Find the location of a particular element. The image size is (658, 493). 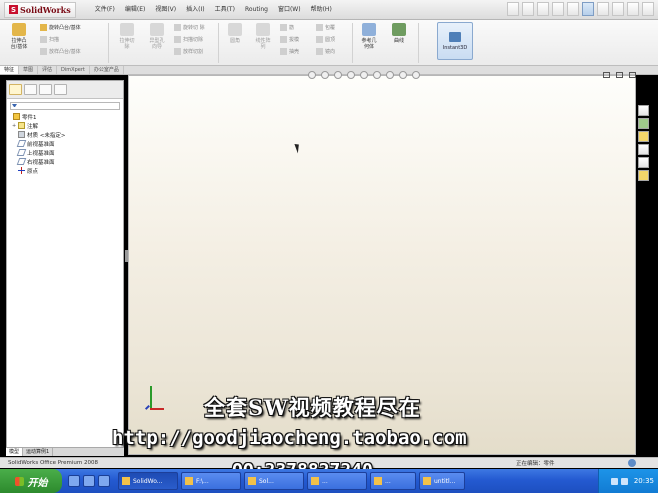

linear-pattern-button: 线性阵 列 is located at coordinates (263, 36).